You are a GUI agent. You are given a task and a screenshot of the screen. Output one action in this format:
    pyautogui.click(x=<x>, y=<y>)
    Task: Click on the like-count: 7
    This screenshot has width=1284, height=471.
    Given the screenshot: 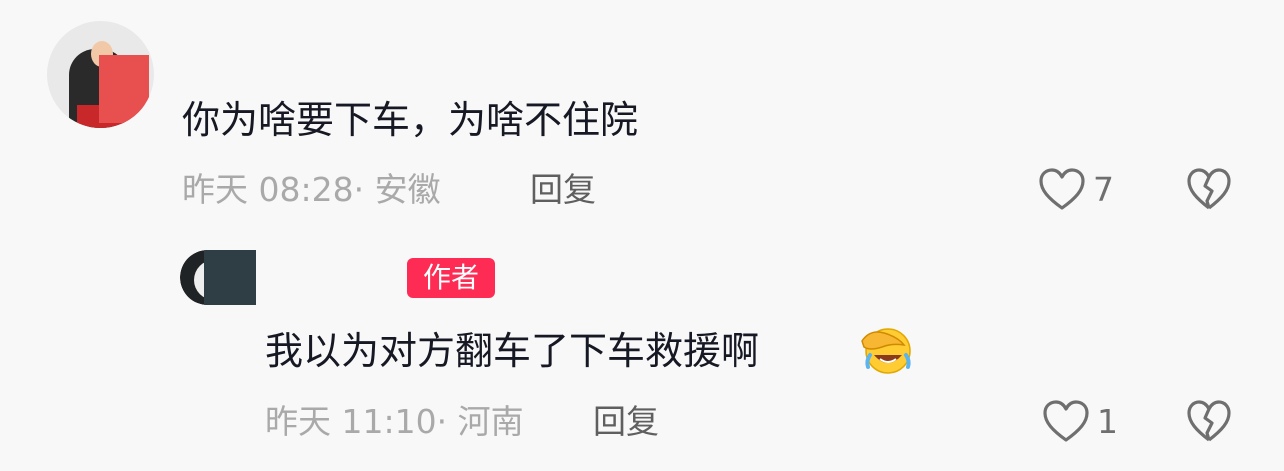 What is the action you would take?
    pyautogui.click(x=1103, y=189)
    